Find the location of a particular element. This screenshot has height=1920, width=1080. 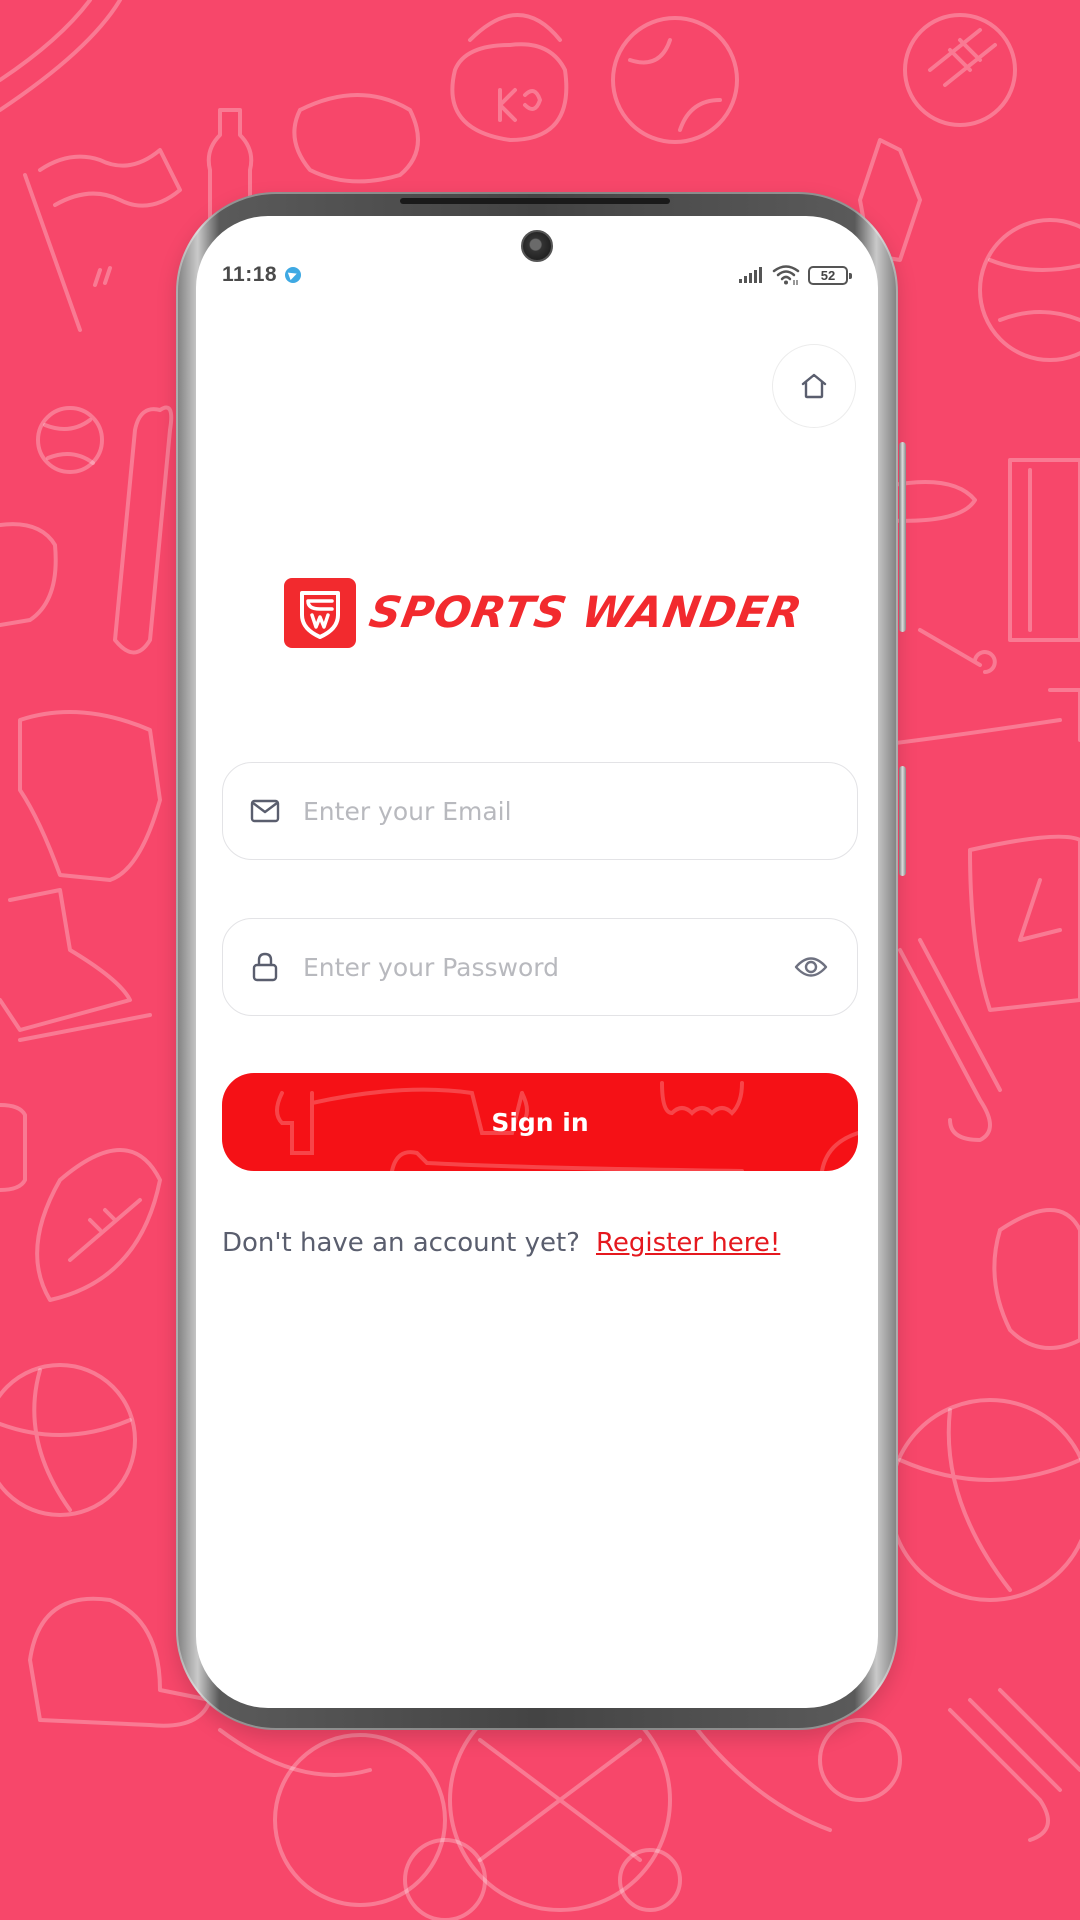

eye-icon is located at coordinates (811, 967).